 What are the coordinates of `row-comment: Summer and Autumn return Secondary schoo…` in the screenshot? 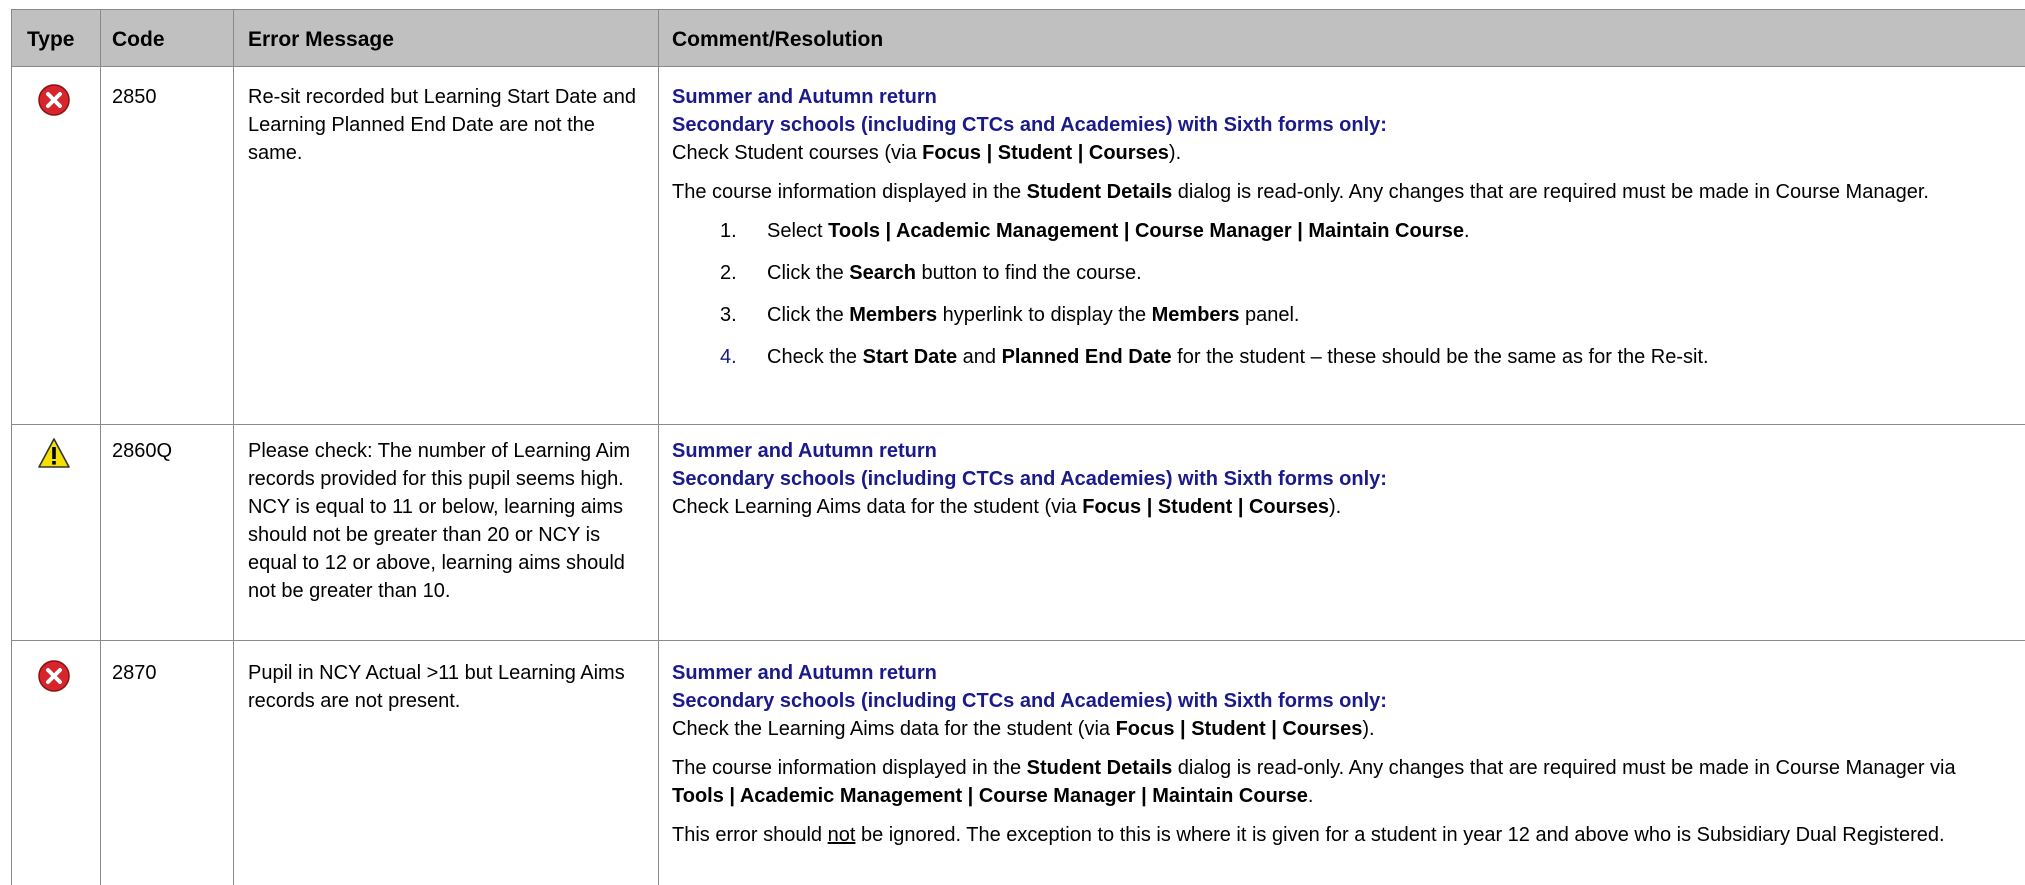 It's located at (1342, 484).